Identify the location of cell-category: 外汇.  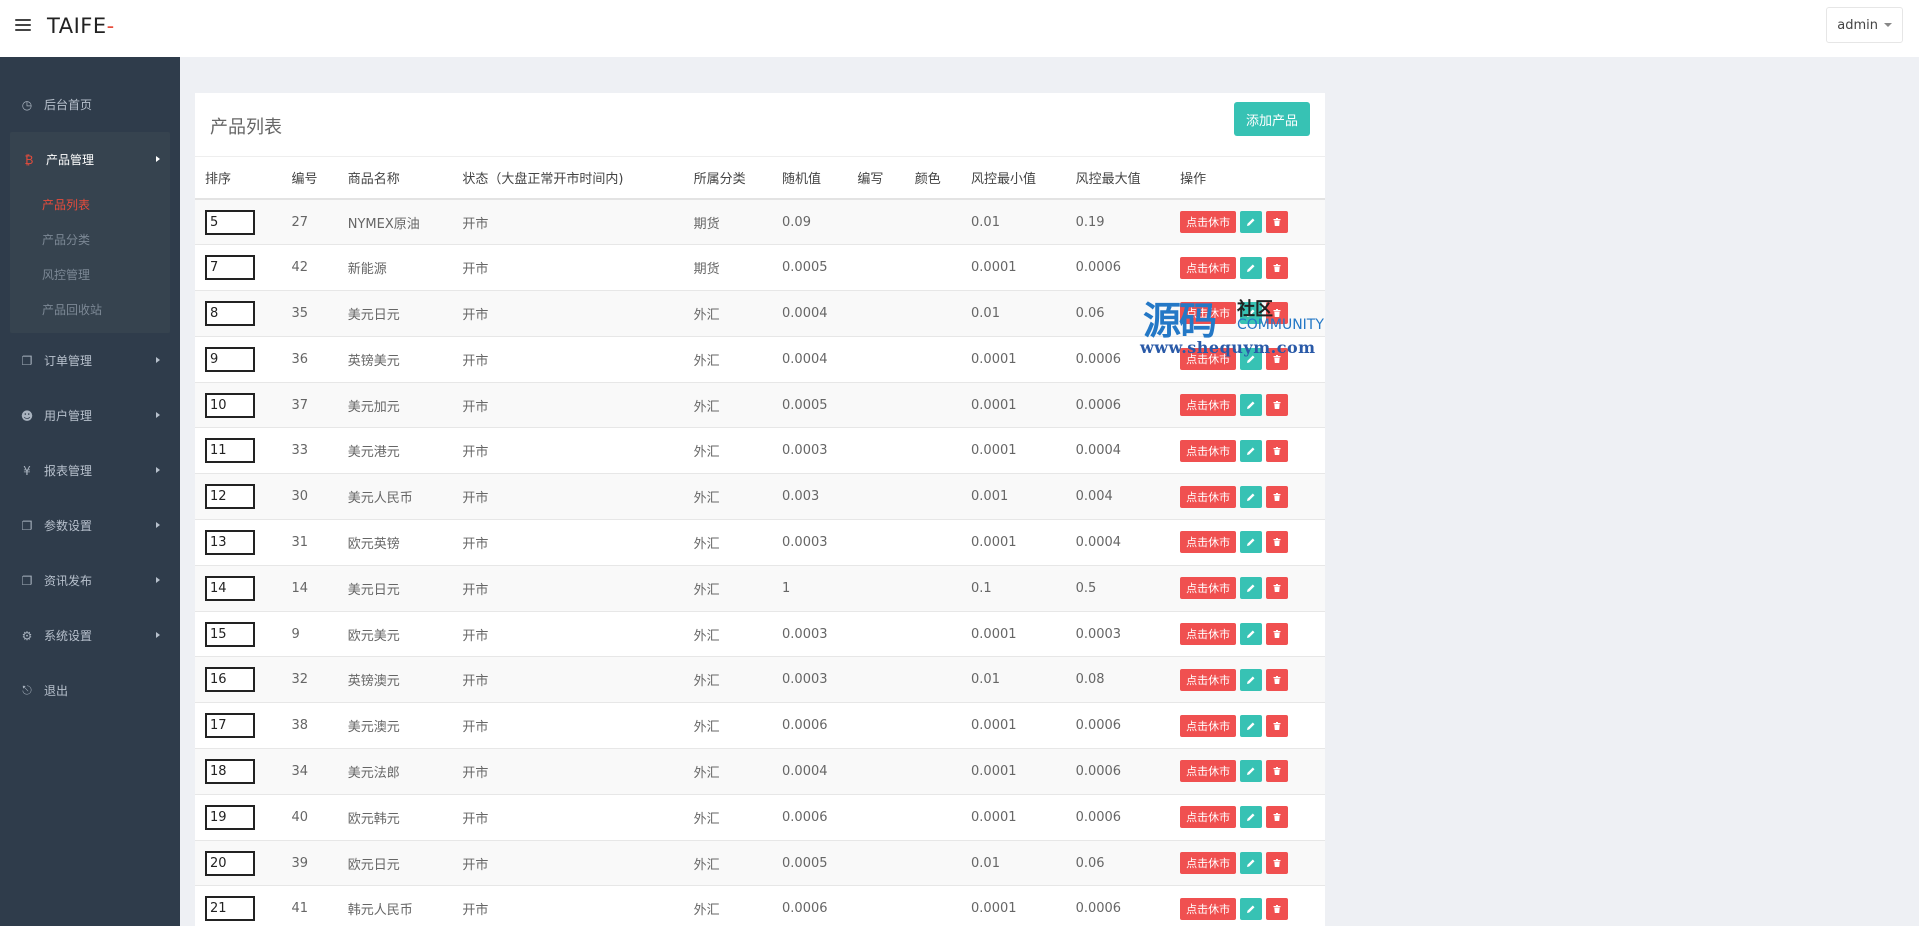
(706, 590).